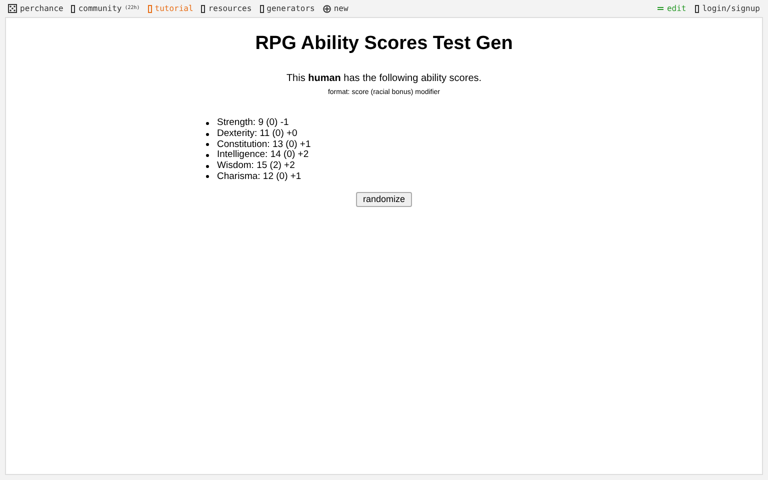  Describe the element at coordinates (264, 144) in the screenshot. I see `score-text: Constitution: 13 (0) +1` at that location.